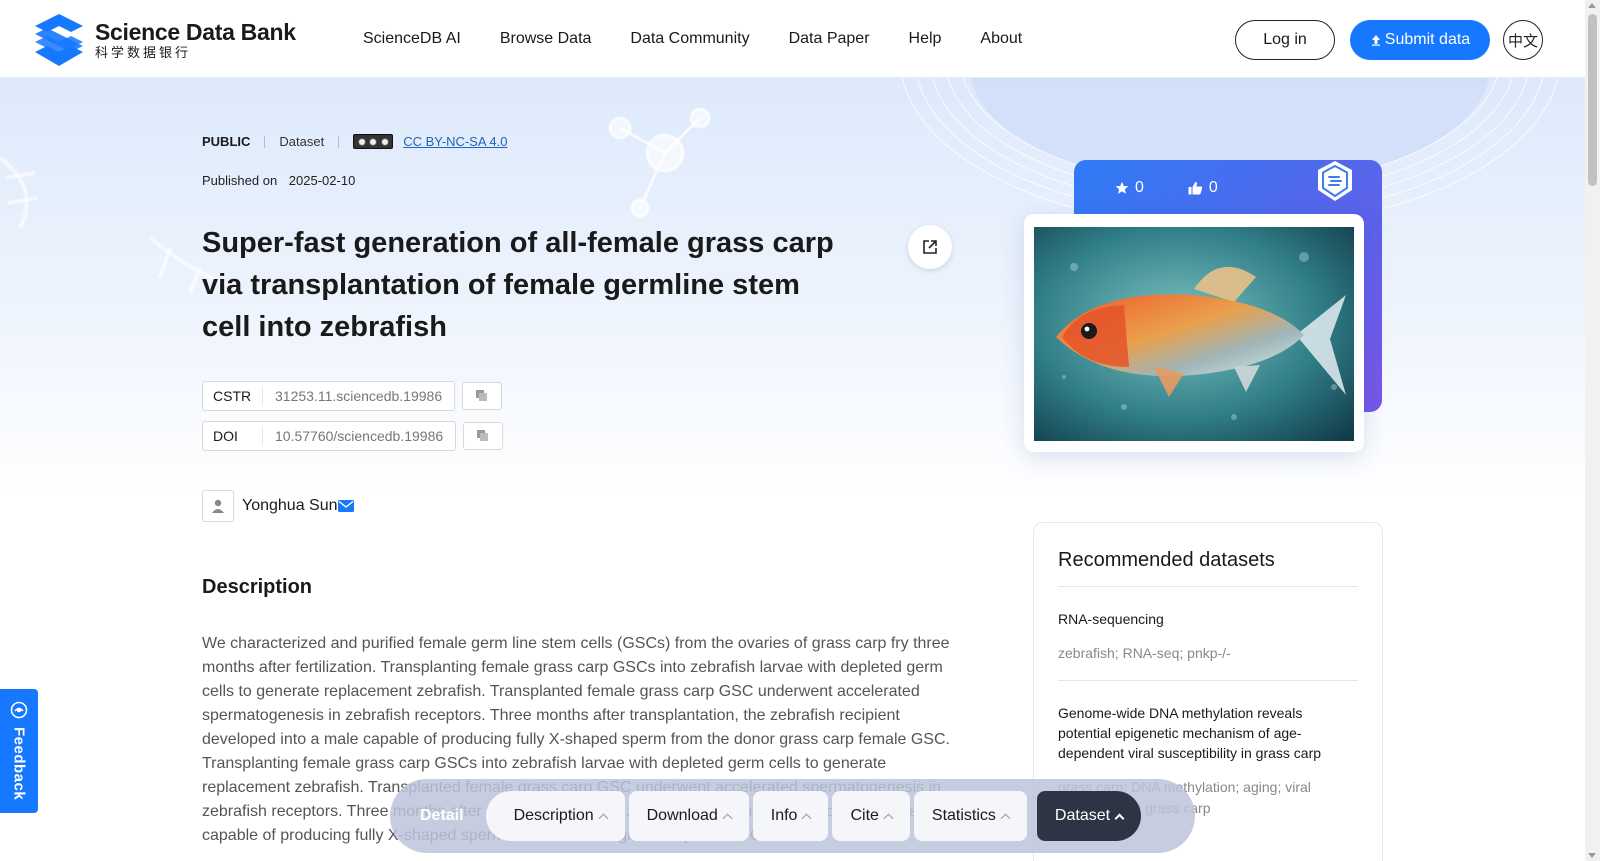 The height and width of the screenshot is (861, 1600). I want to click on doi-label: DOI, so click(233, 436).